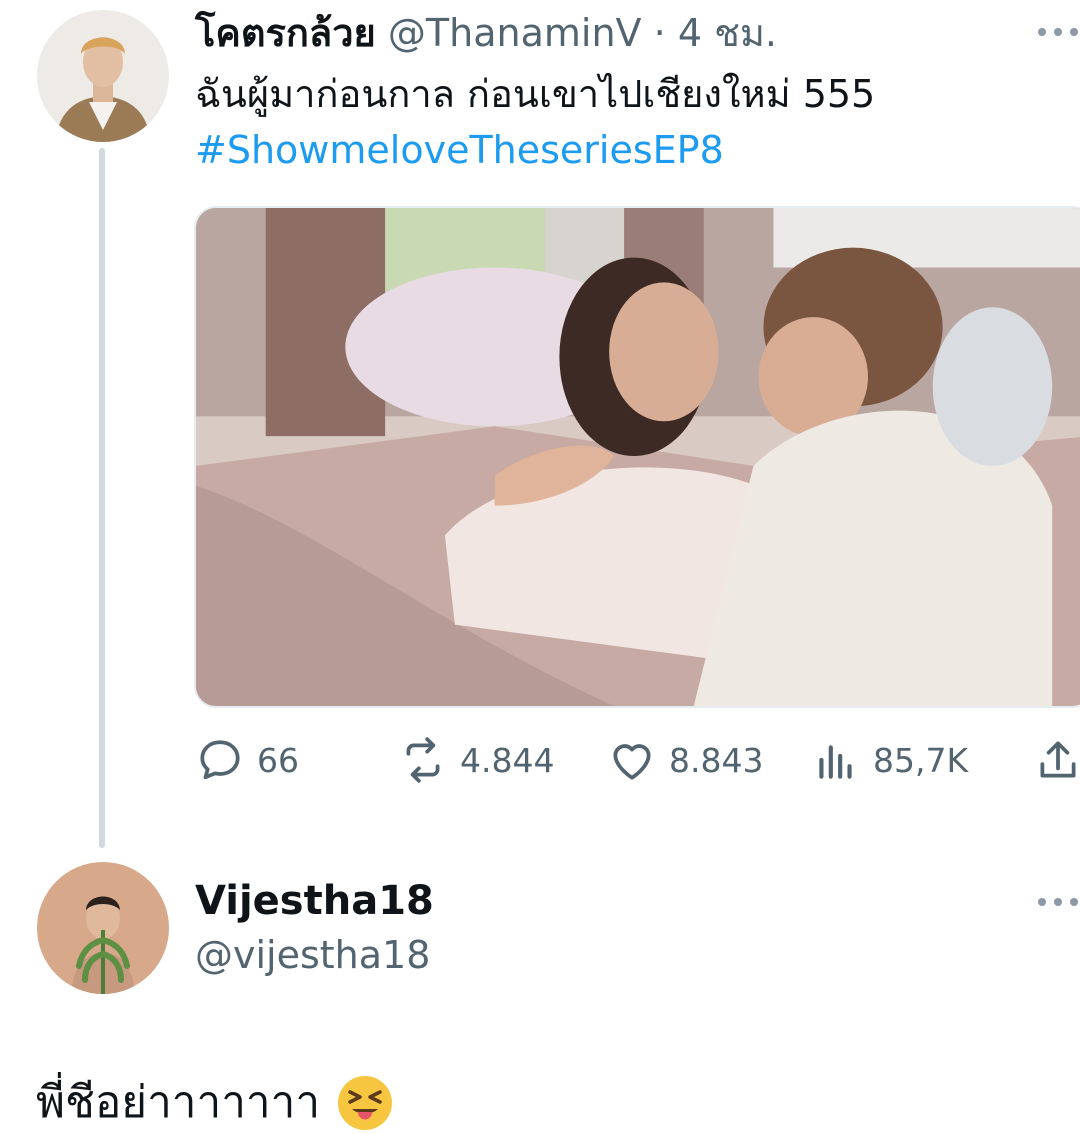 The width and height of the screenshot is (1080, 1134). Describe the element at coordinates (507, 760) in the screenshot. I see `retweet-count: 4.844` at that location.